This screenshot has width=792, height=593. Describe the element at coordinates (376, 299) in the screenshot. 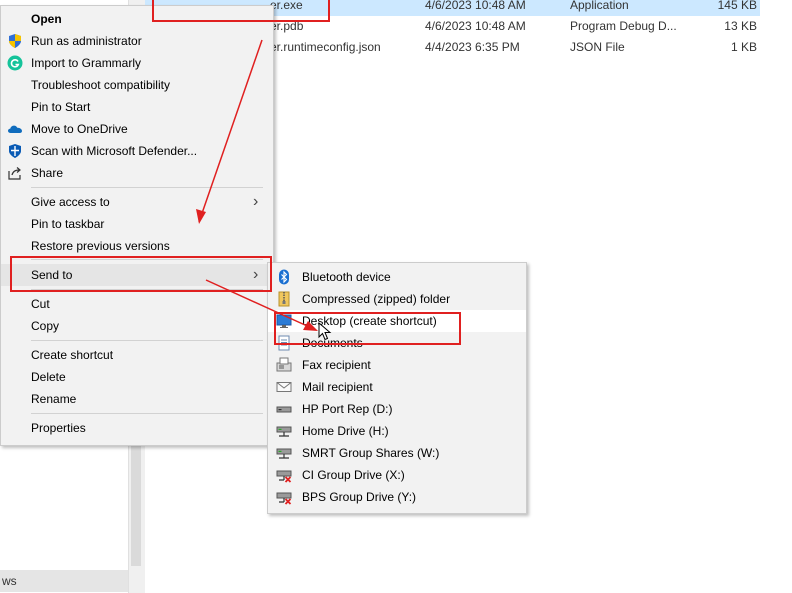

I see `submenu-item-label: Compressed (zipped) folder` at that location.